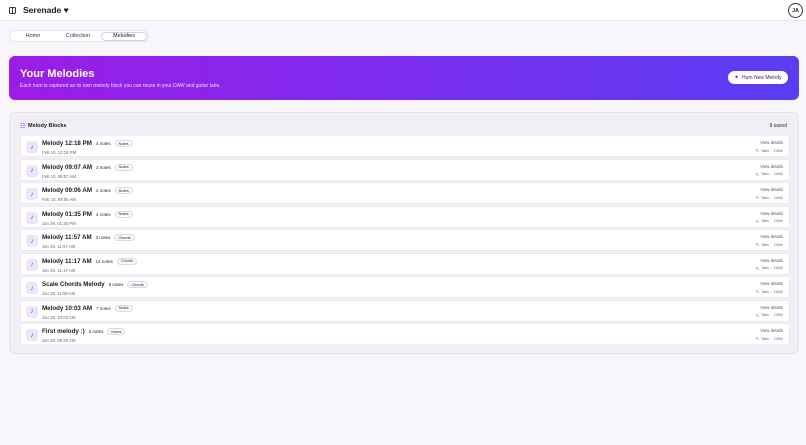 The width and height of the screenshot is (806, 445). Describe the element at coordinates (124, 36) in the screenshot. I see `tab-melodies: Melodies` at that location.